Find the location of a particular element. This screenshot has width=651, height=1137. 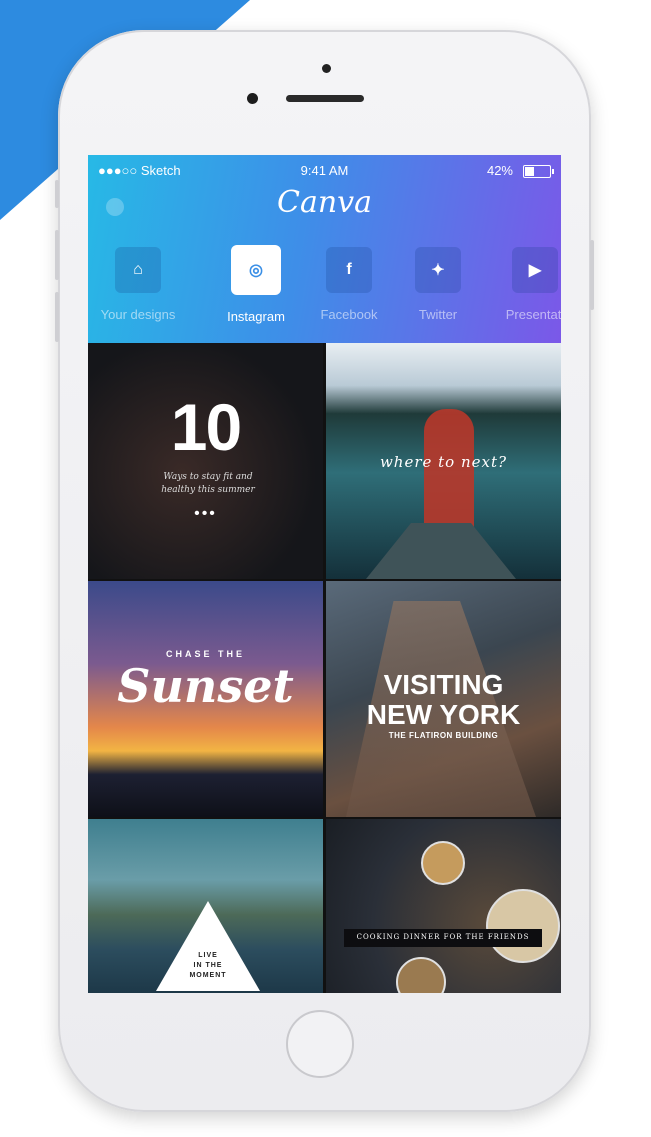

tab-label: Twitter is located at coordinates (438, 314).